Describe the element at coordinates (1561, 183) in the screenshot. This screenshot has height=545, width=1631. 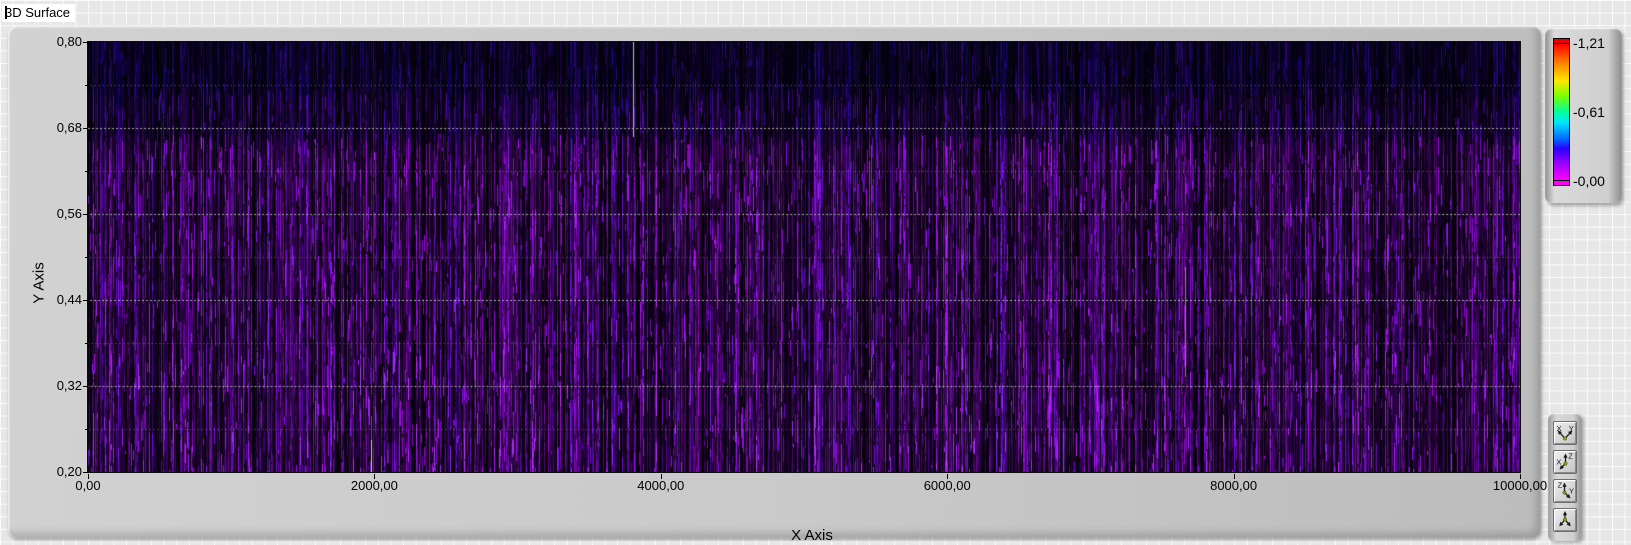
I see `scale-underrange-cap` at that location.